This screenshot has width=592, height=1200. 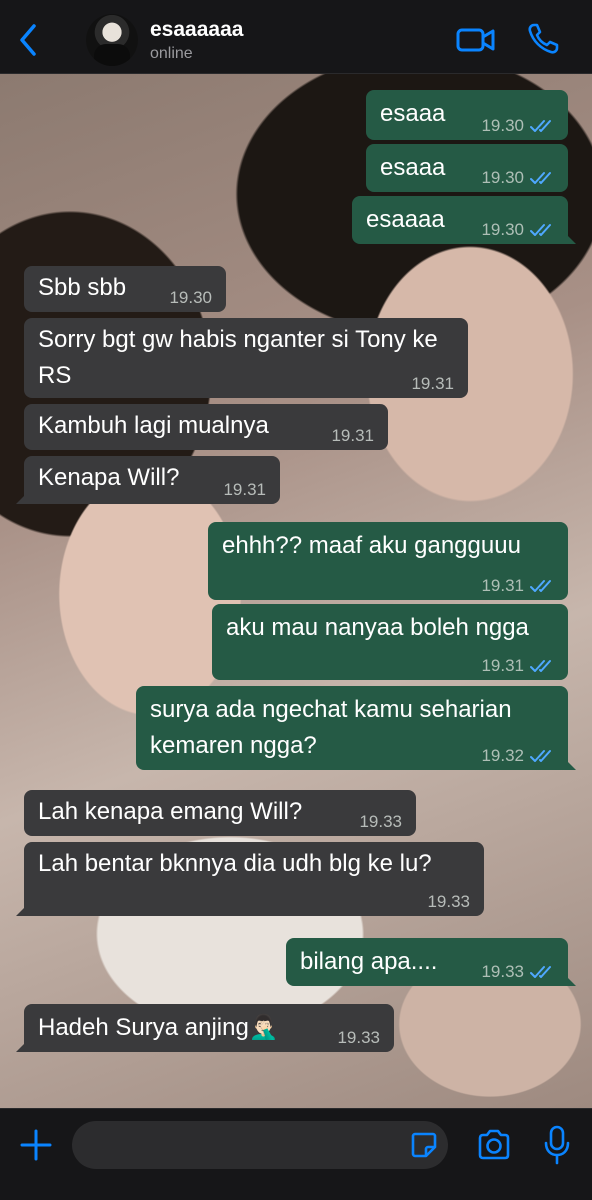 I want to click on message-time: 19.32, so click(x=502, y=755).